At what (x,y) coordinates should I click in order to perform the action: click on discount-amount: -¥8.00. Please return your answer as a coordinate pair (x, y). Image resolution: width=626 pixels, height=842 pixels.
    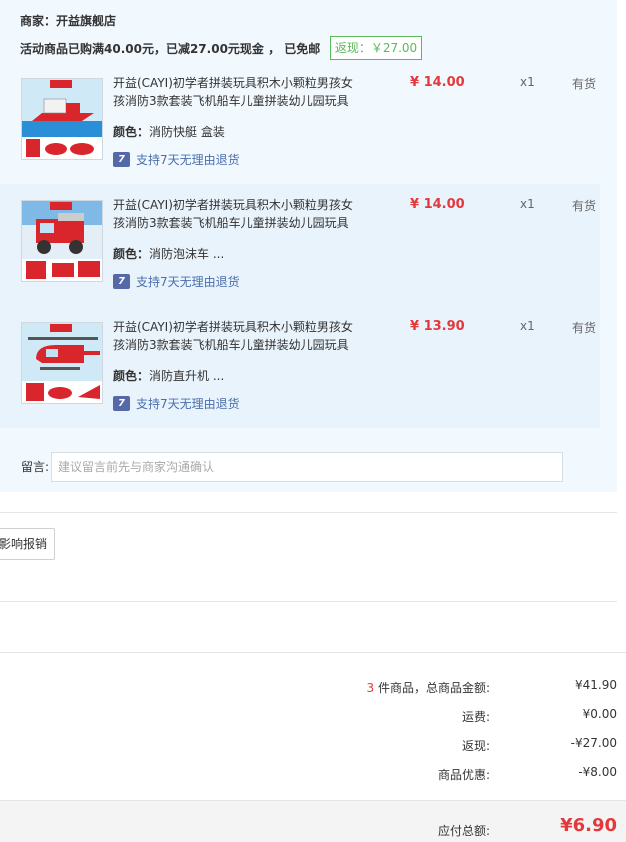
    Looking at the image, I should click on (597, 772).